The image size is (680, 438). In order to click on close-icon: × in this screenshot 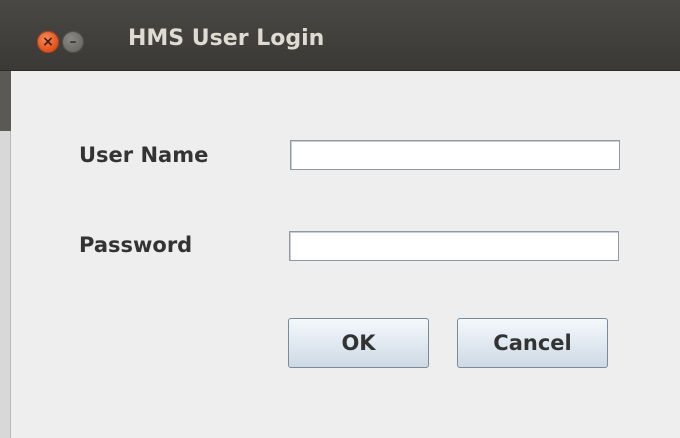, I will do `click(48, 42)`.